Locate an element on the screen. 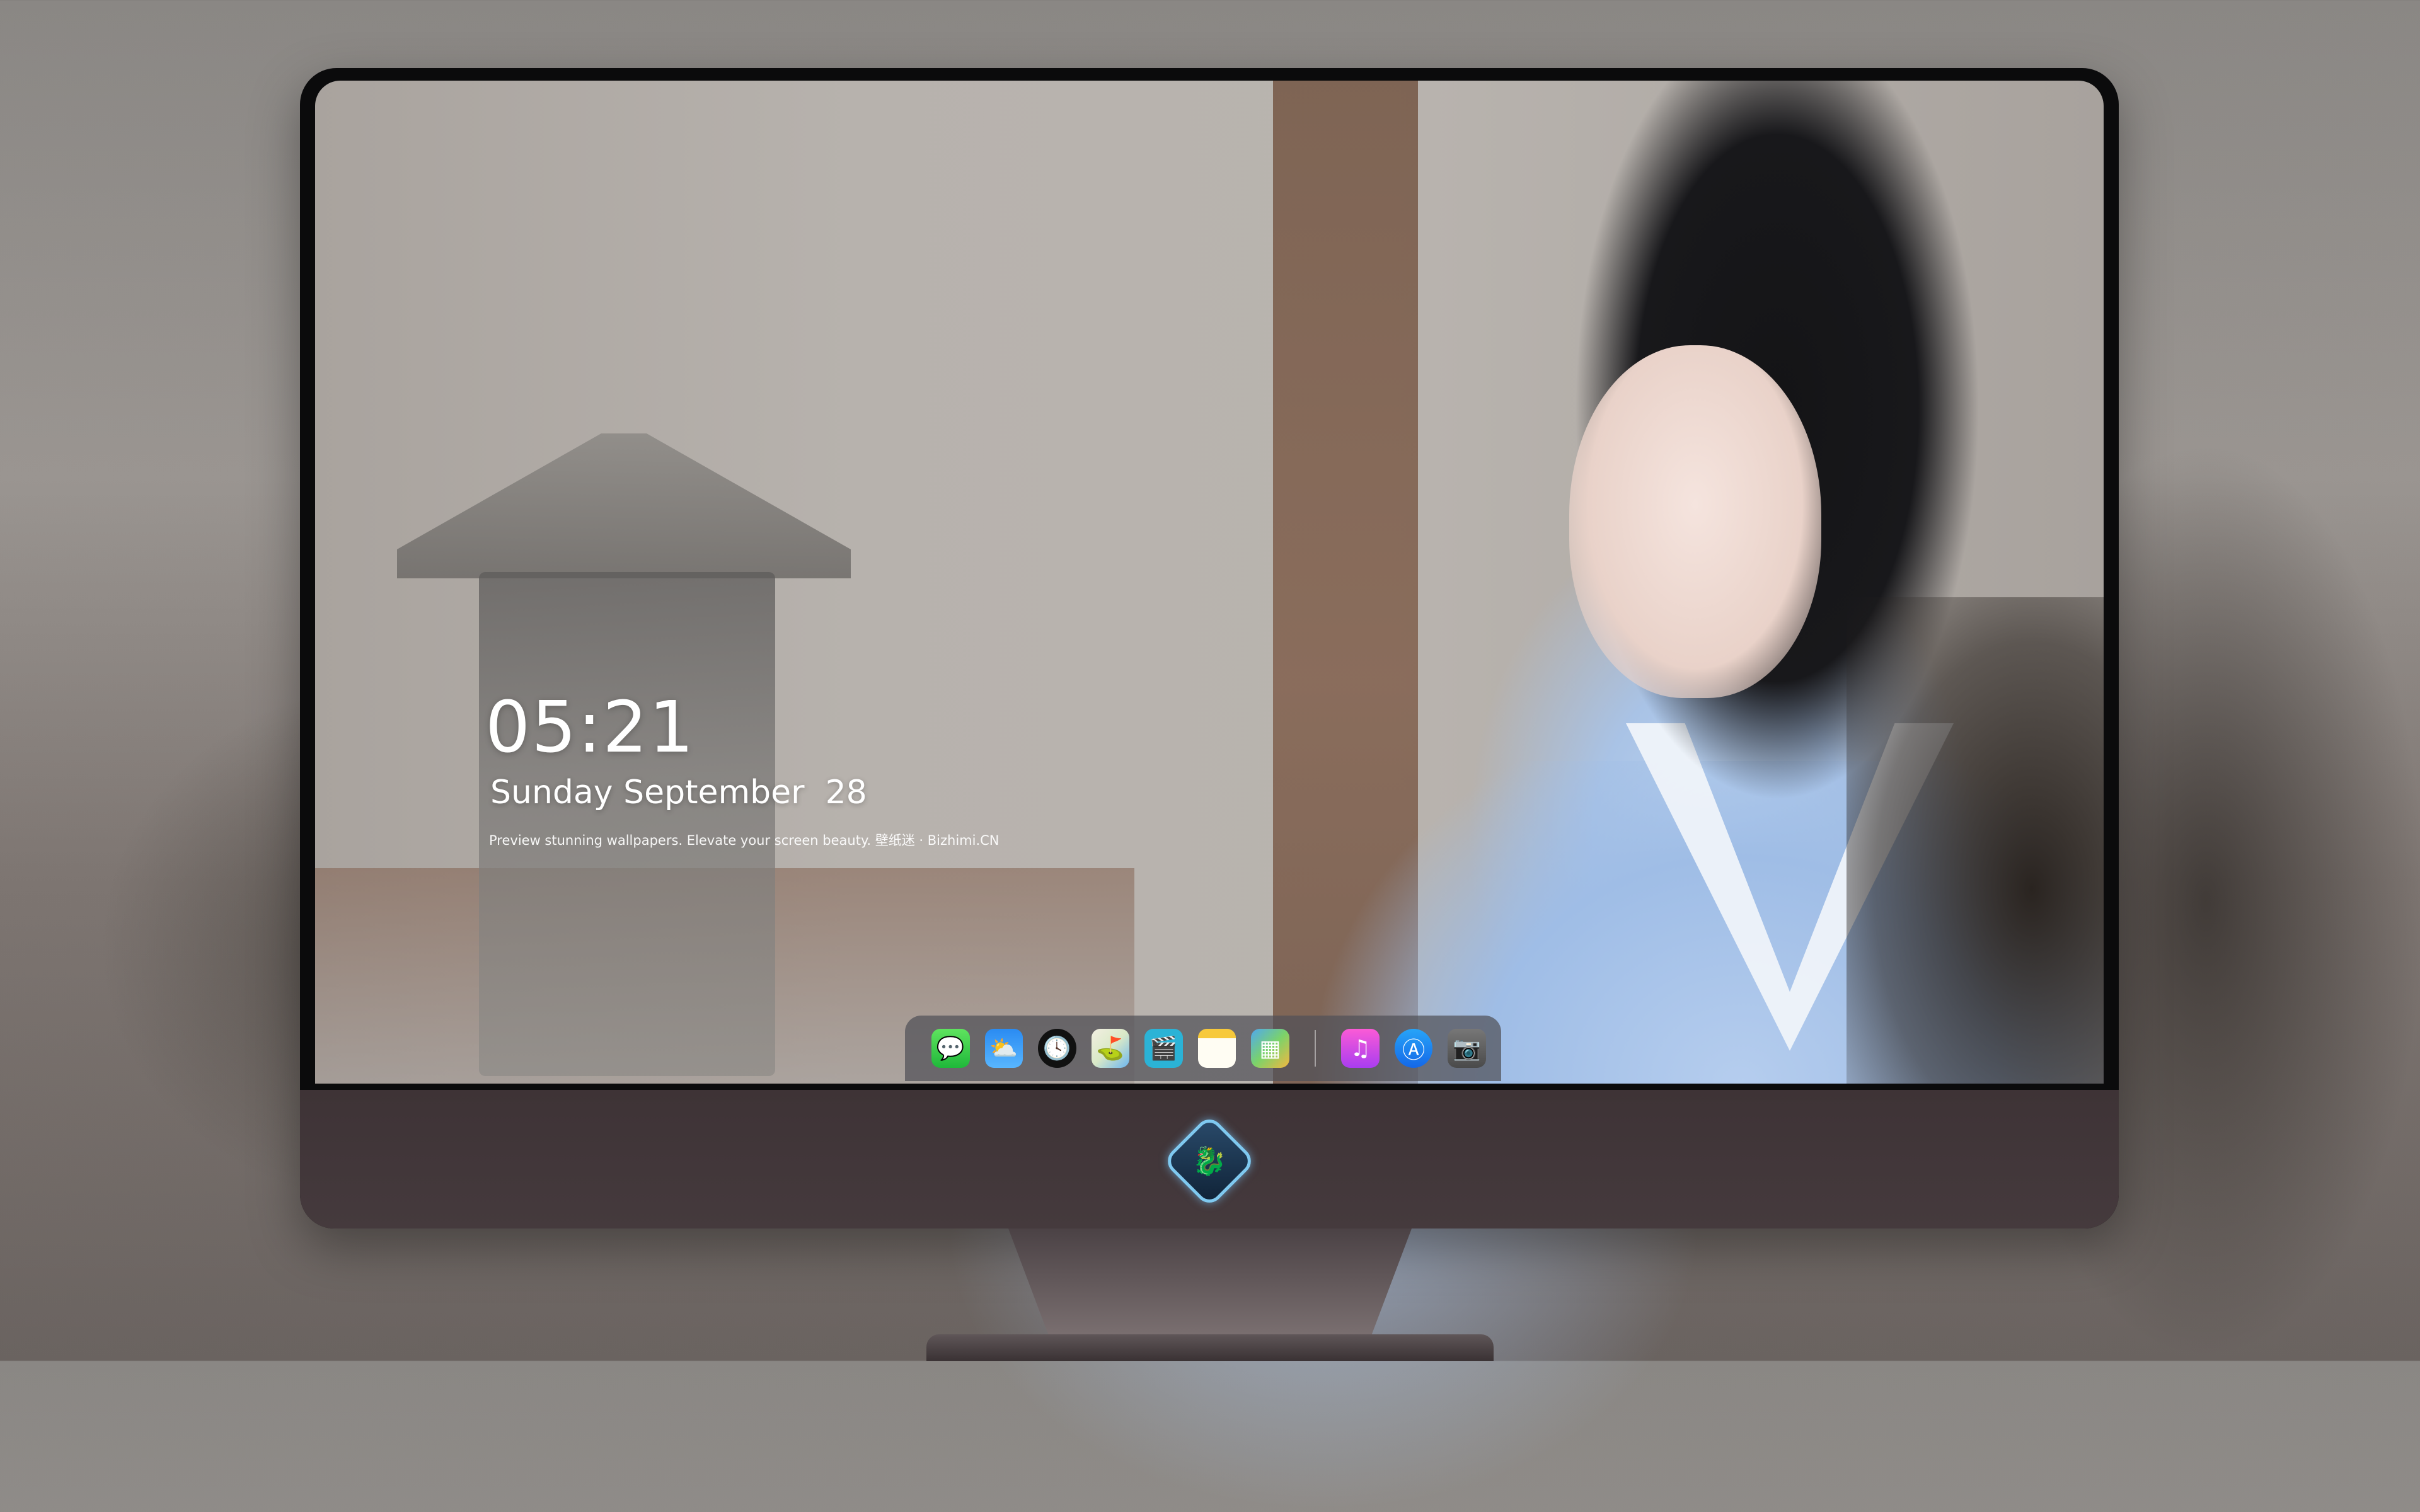  lock-screen-date: Sunday September 28 is located at coordinates (678, 792).